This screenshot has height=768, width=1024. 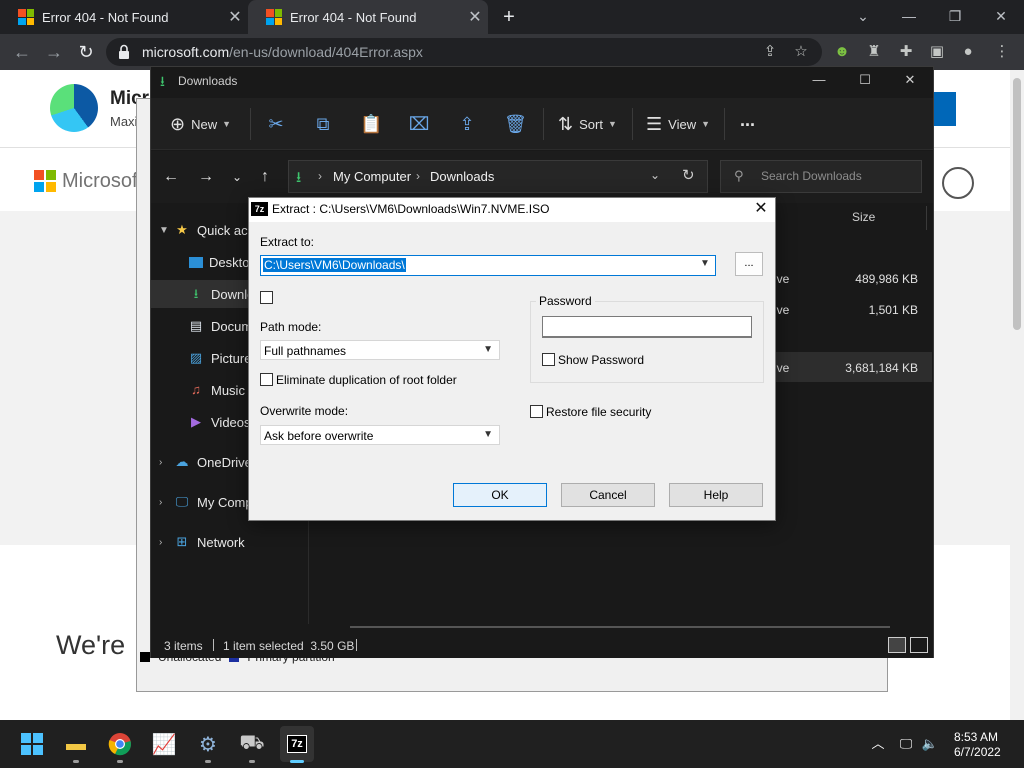 I want to click on extension-face-icon: ☻, so click(x=842, y=52).